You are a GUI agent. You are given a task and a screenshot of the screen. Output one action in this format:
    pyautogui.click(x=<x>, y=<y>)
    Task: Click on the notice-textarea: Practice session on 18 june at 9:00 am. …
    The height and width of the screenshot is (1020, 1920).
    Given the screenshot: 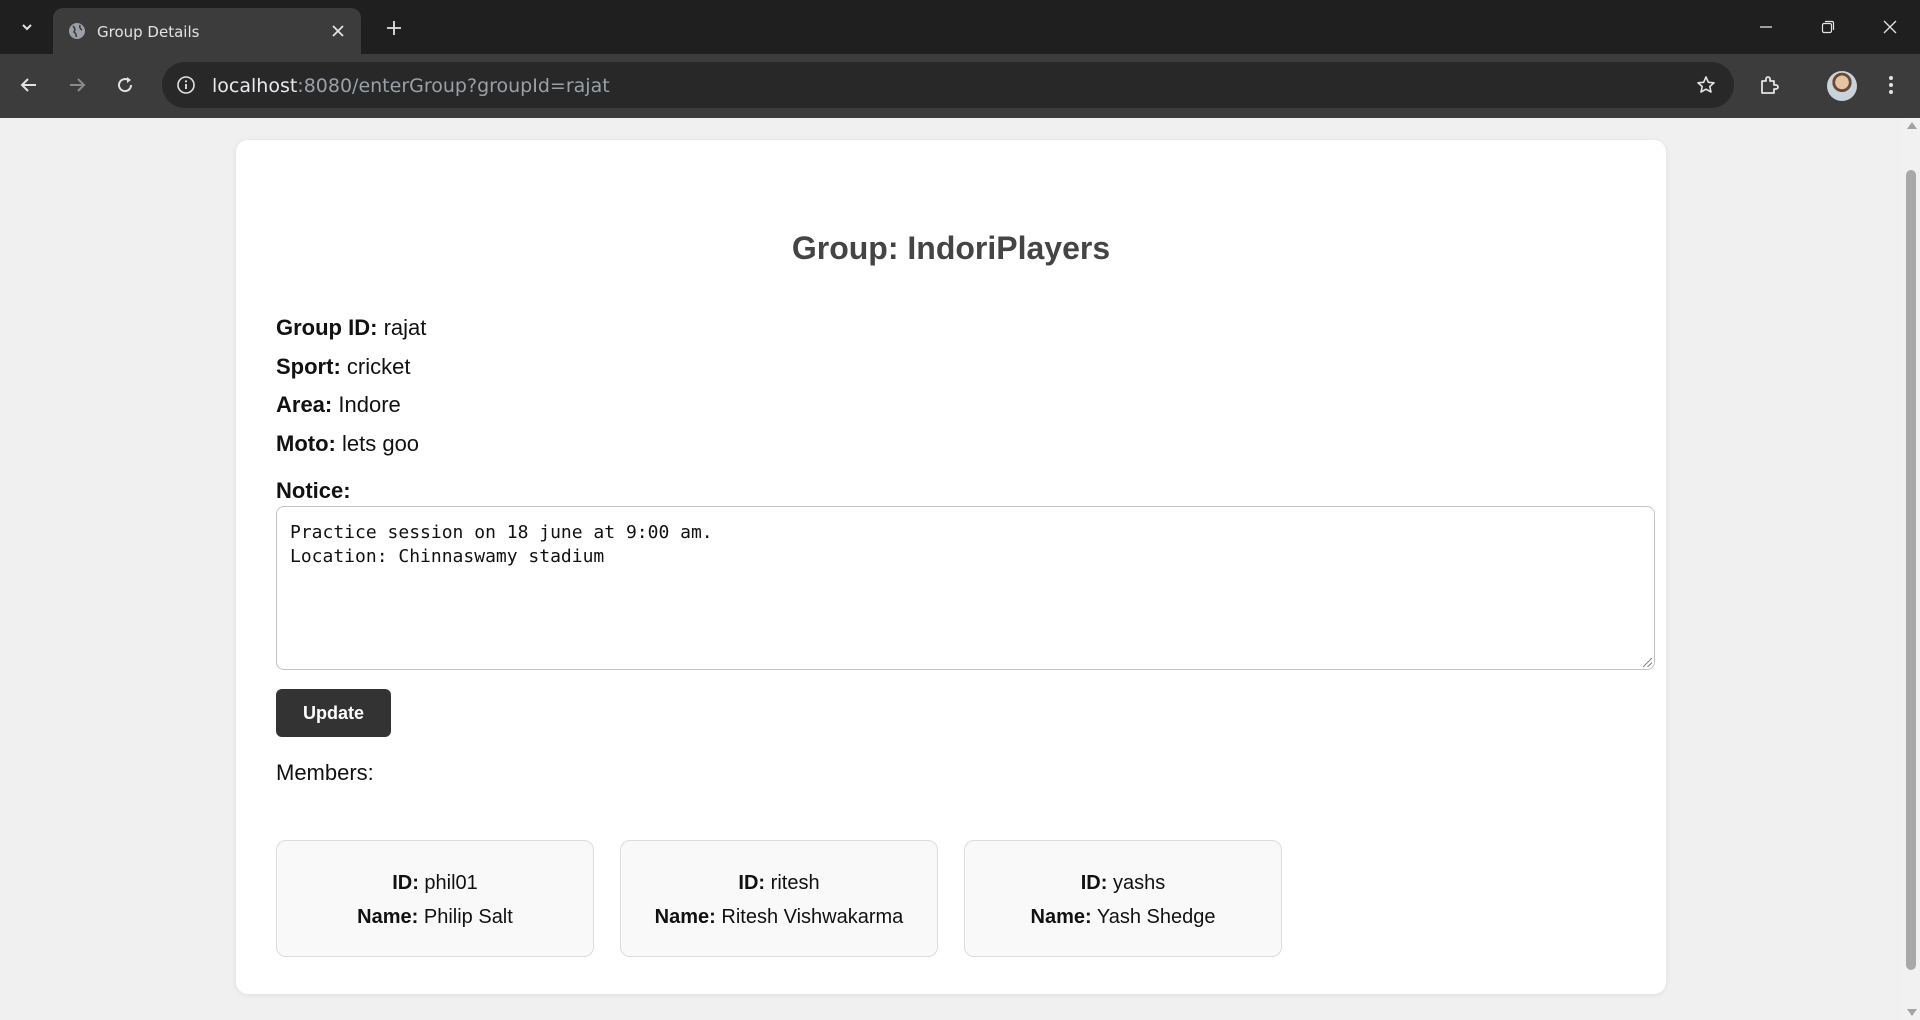 What is the action you would take?
    pyautogui.click(x=965, y=588)
    